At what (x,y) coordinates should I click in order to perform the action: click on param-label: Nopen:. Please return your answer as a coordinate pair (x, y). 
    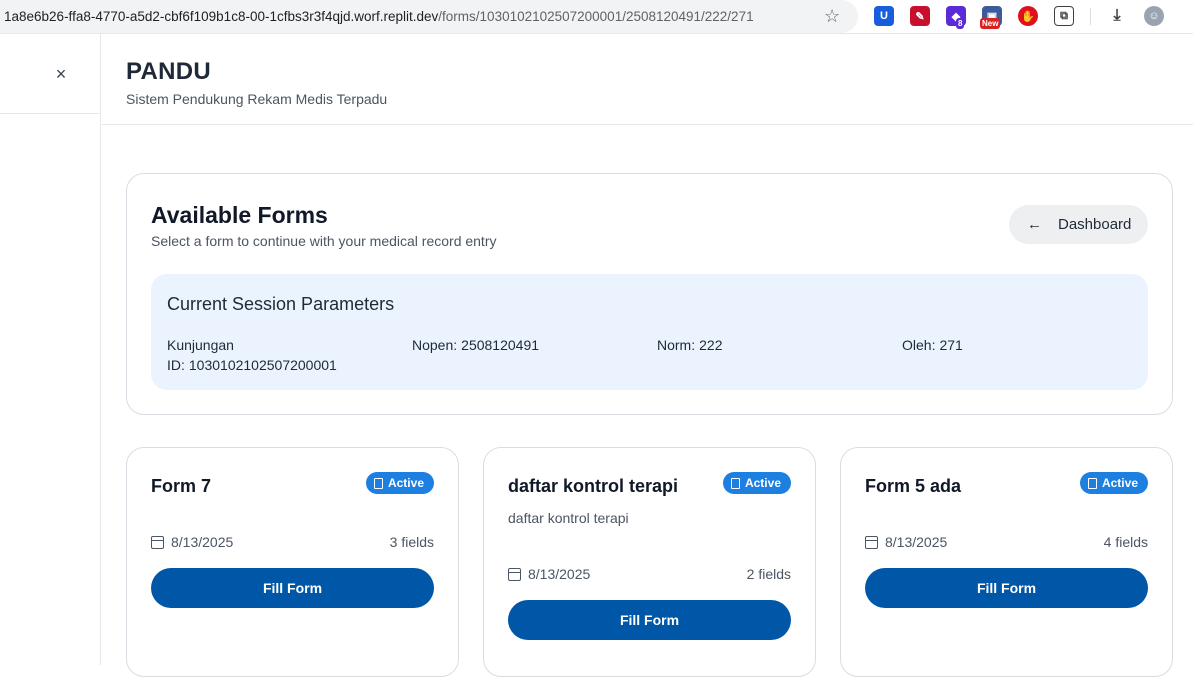
    Looking at the image, I should click on (435, 345).